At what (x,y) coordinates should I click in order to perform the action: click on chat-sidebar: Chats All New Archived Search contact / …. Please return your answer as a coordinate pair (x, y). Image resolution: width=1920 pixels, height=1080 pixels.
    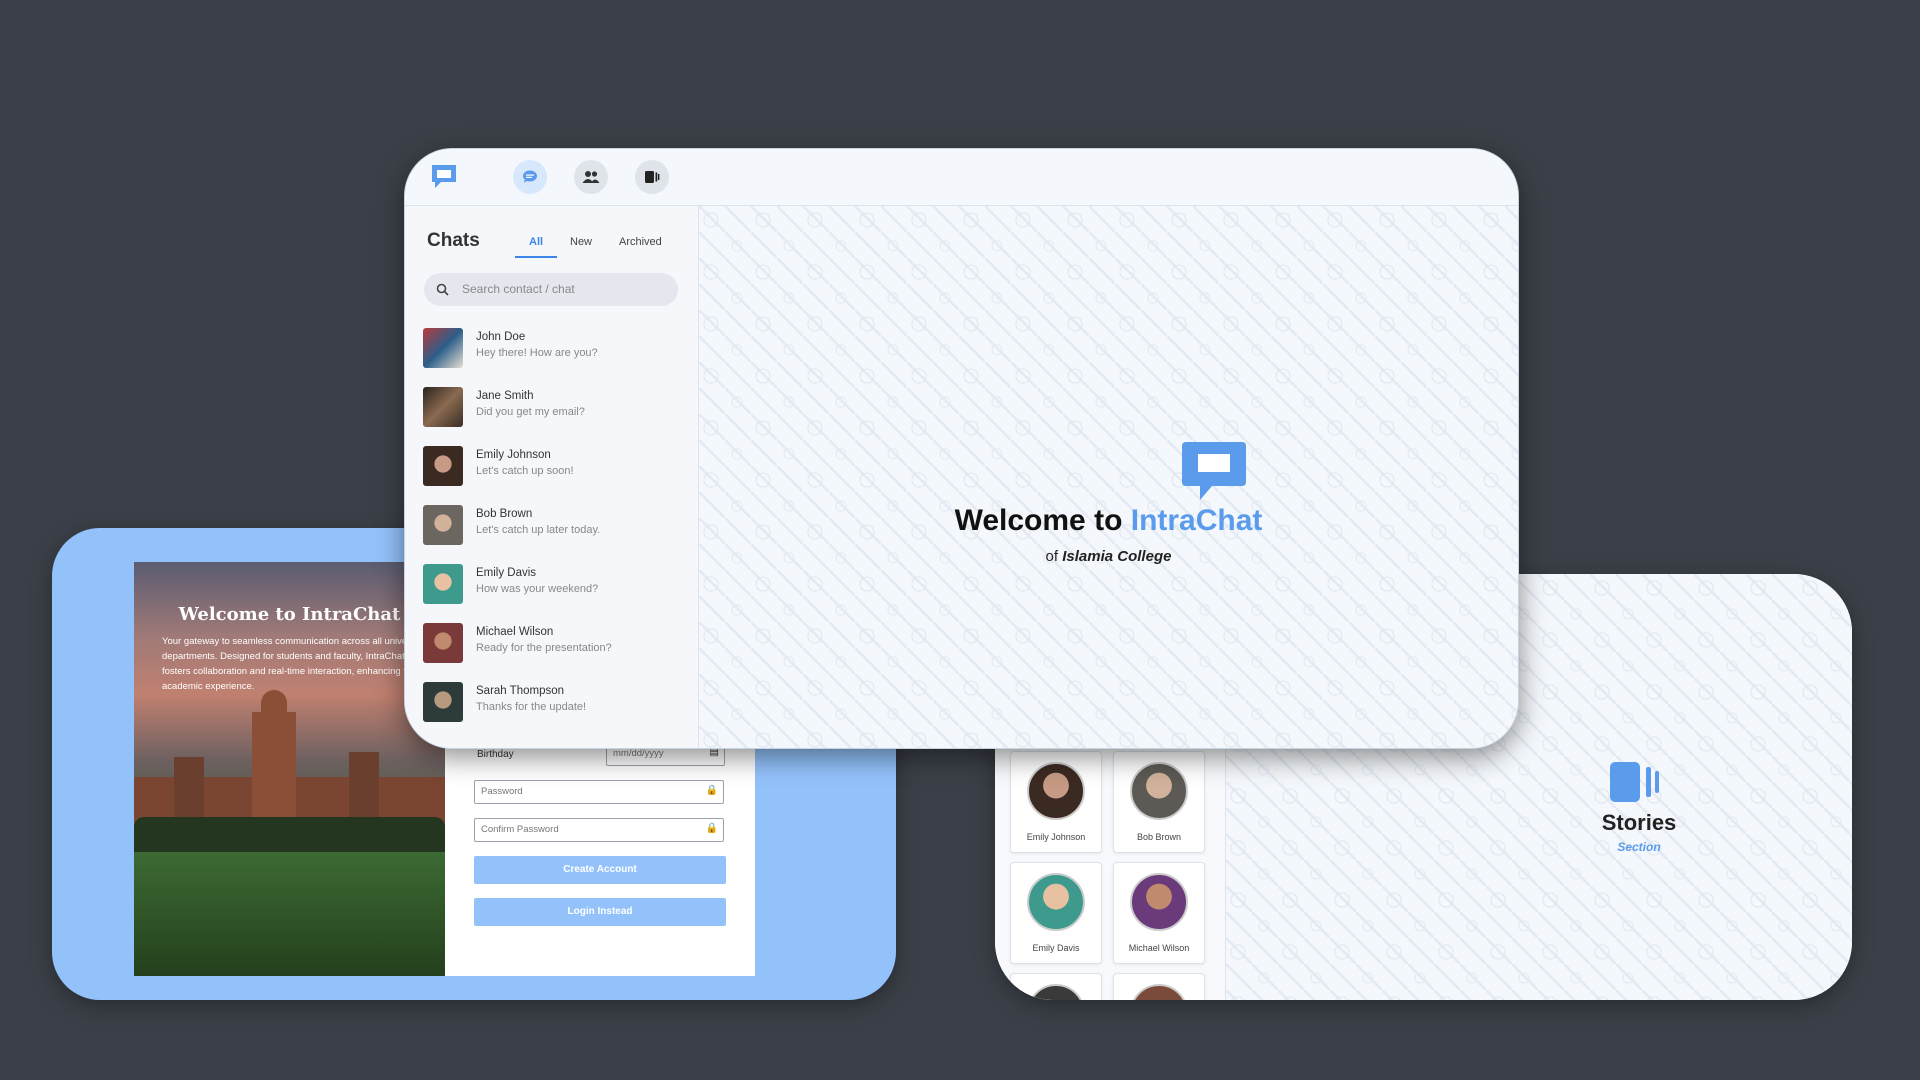
    Looking at the image, I should click on (552, 477).